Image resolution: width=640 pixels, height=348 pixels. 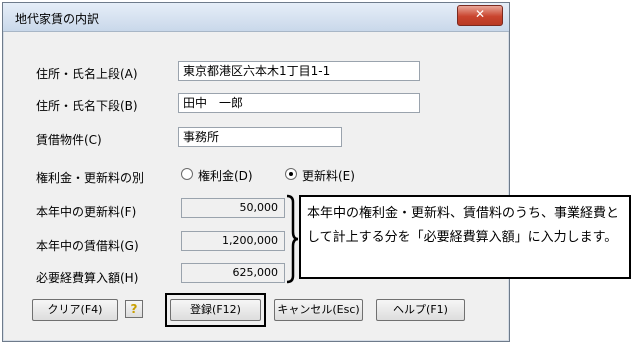 What do you see at coordinates (187, 174) in the screenshot?
I see `radio-key-money` at bounding box center [187, 174].